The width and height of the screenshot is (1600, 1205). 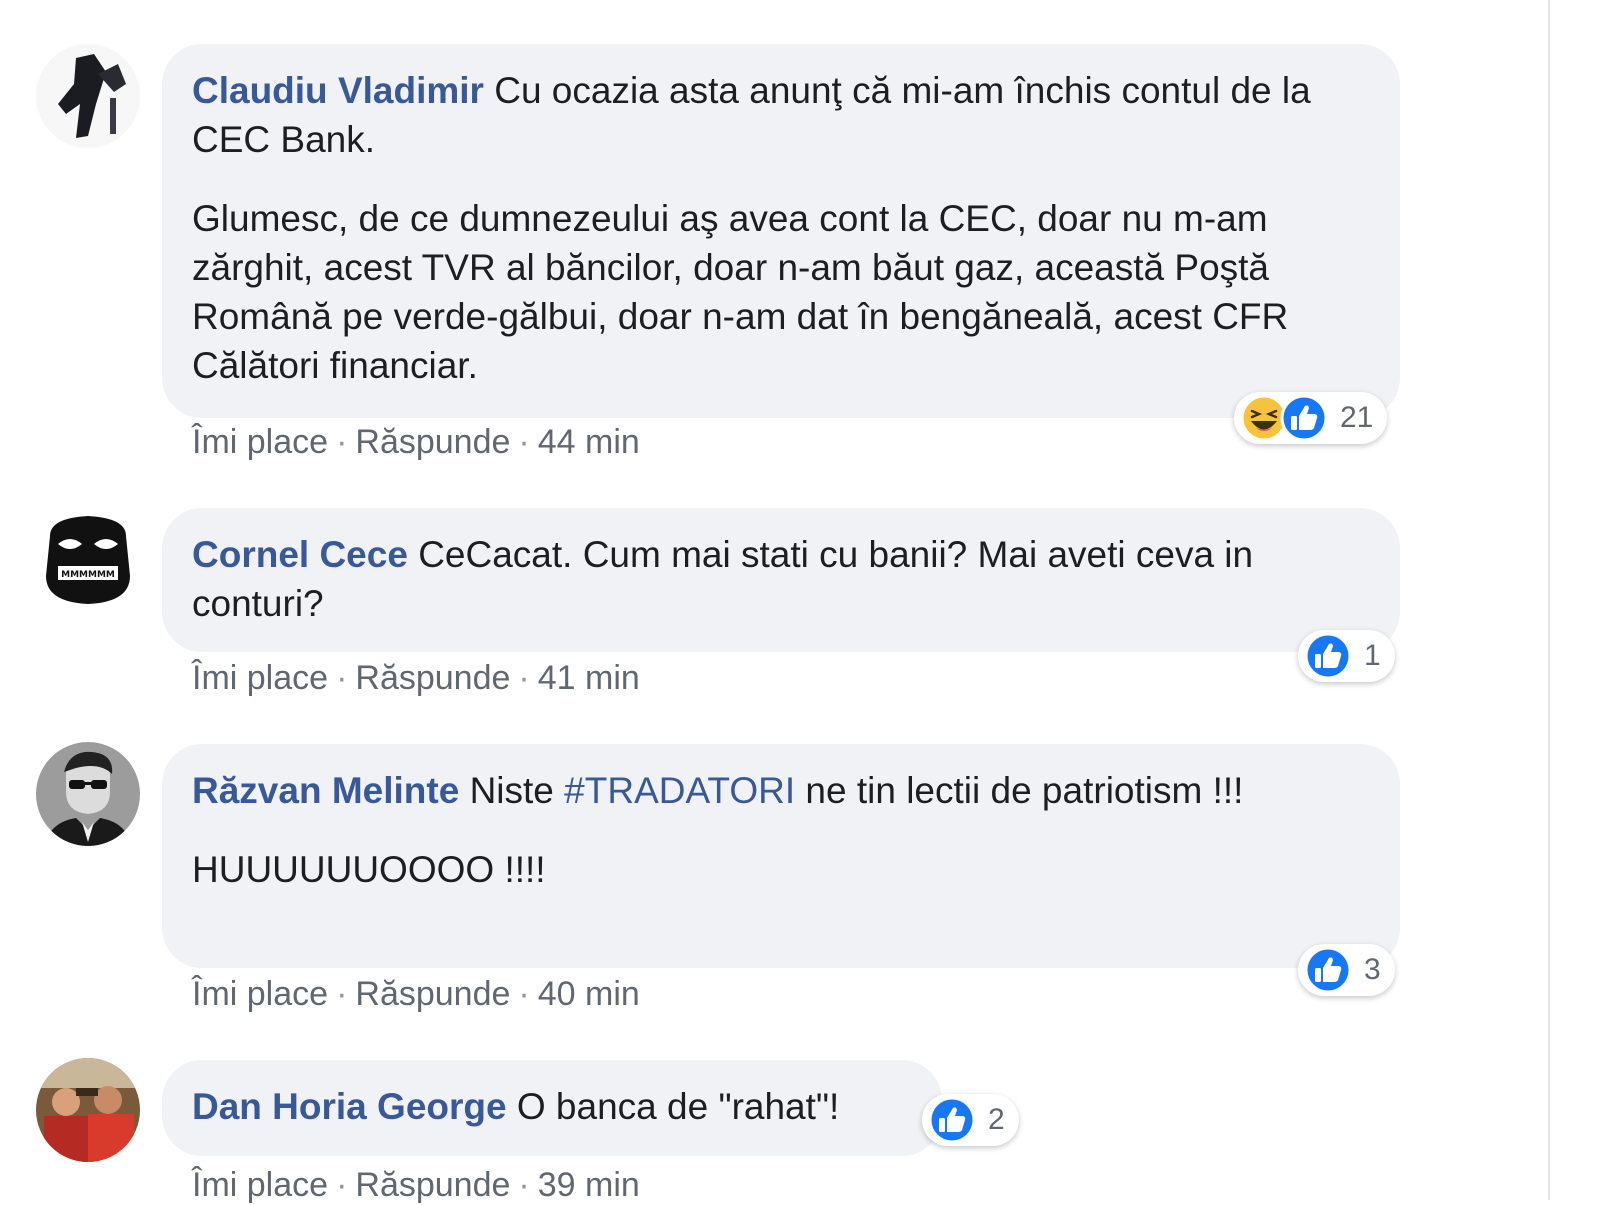 I want to click on avatar-image: MMMMMM, so click(x=88, y=558).